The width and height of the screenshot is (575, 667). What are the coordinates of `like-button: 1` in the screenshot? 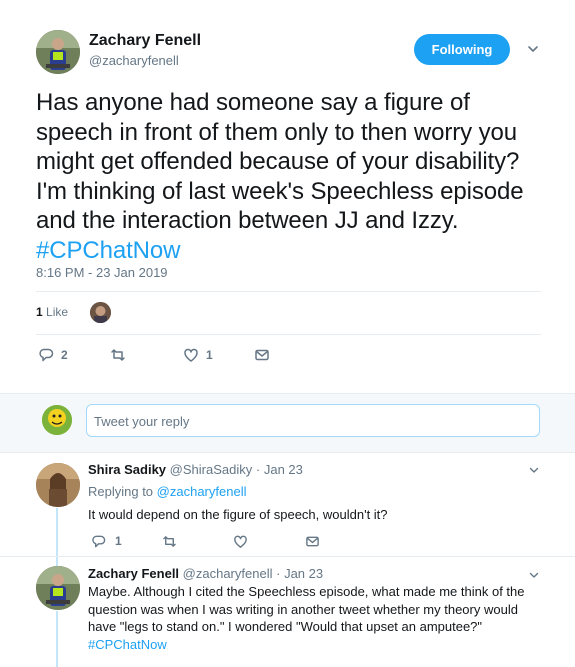 It's located at (198, 355).